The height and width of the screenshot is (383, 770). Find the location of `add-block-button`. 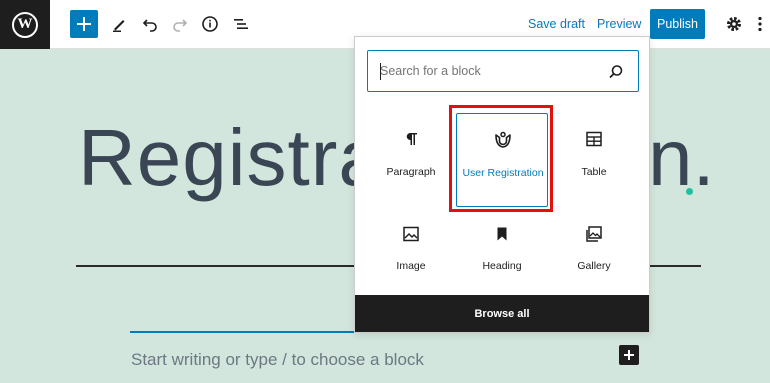

add-block-button is located at coordinates (84, 24).